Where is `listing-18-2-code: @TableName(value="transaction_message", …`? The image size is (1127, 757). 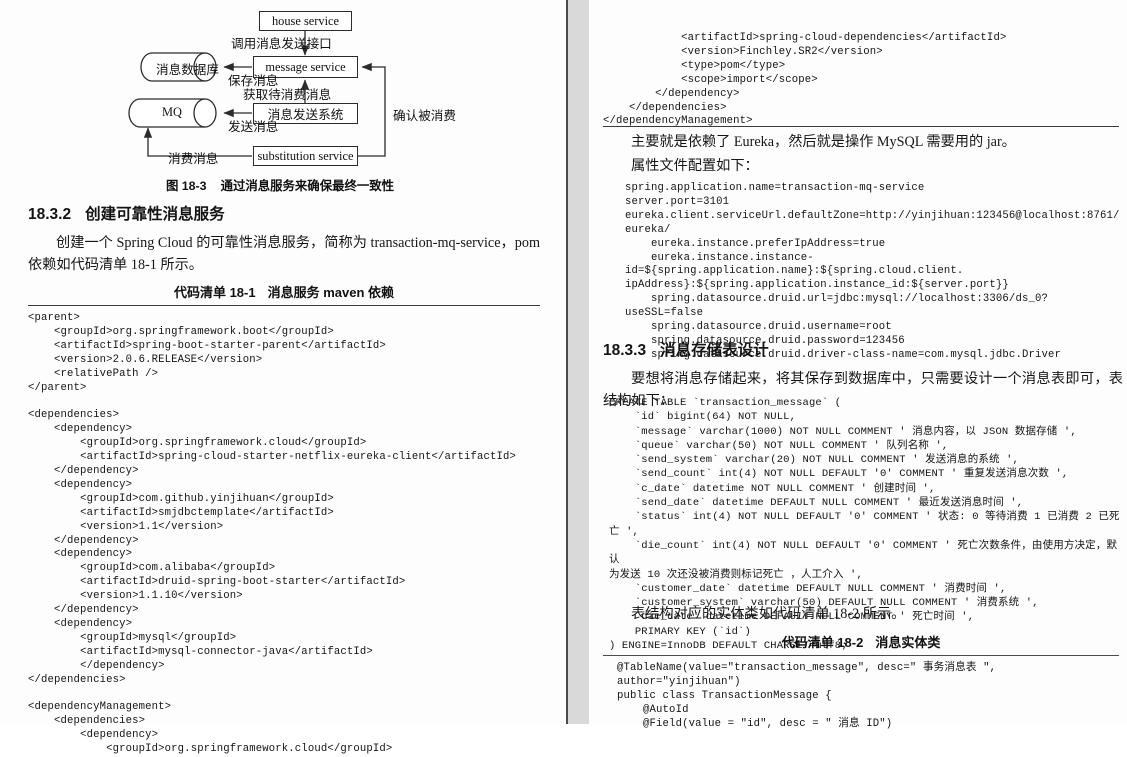 listing-18-2-code: @TableName(value="transaction_message", … is located at coordinates (807, 696).